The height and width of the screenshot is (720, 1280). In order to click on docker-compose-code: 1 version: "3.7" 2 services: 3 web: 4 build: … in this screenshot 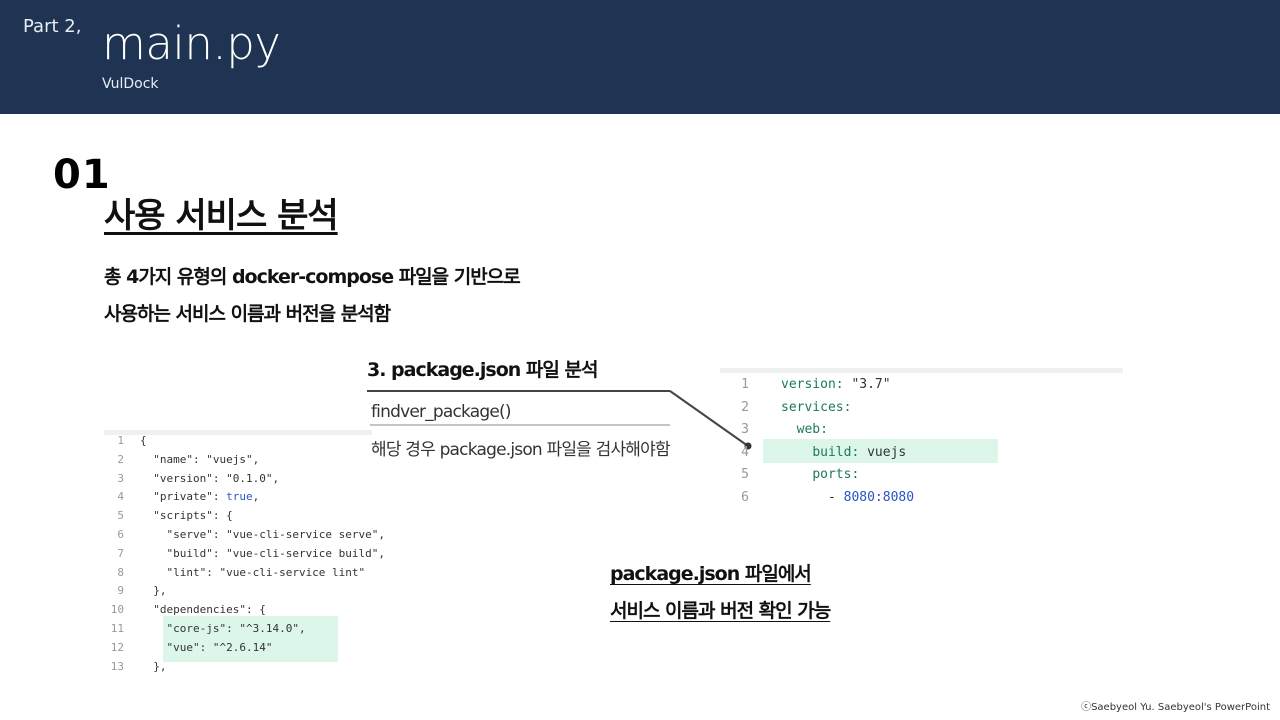, I will do `click(925, 442)`.